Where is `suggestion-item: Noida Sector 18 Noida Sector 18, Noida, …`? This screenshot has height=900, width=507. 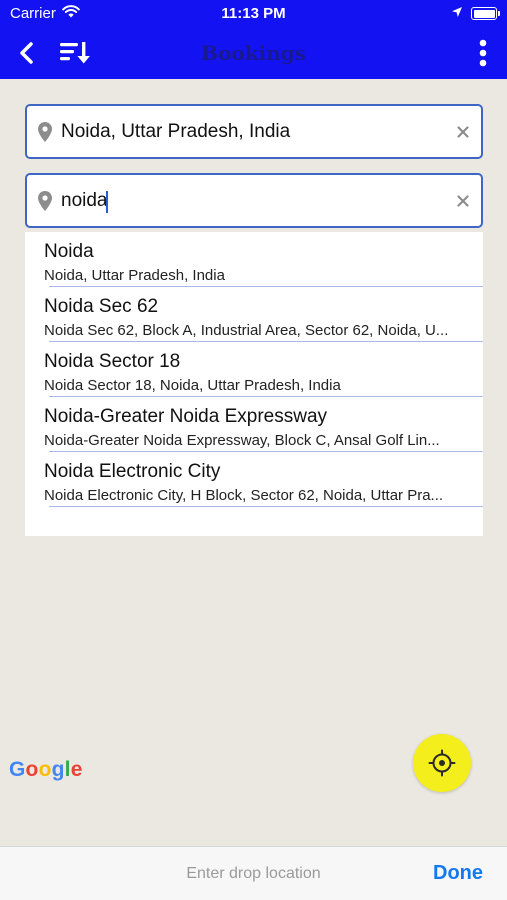
suggestion-item: Noida Sector 18 Noida Sector 18, Noida, … is located at coordinates (254, 369).